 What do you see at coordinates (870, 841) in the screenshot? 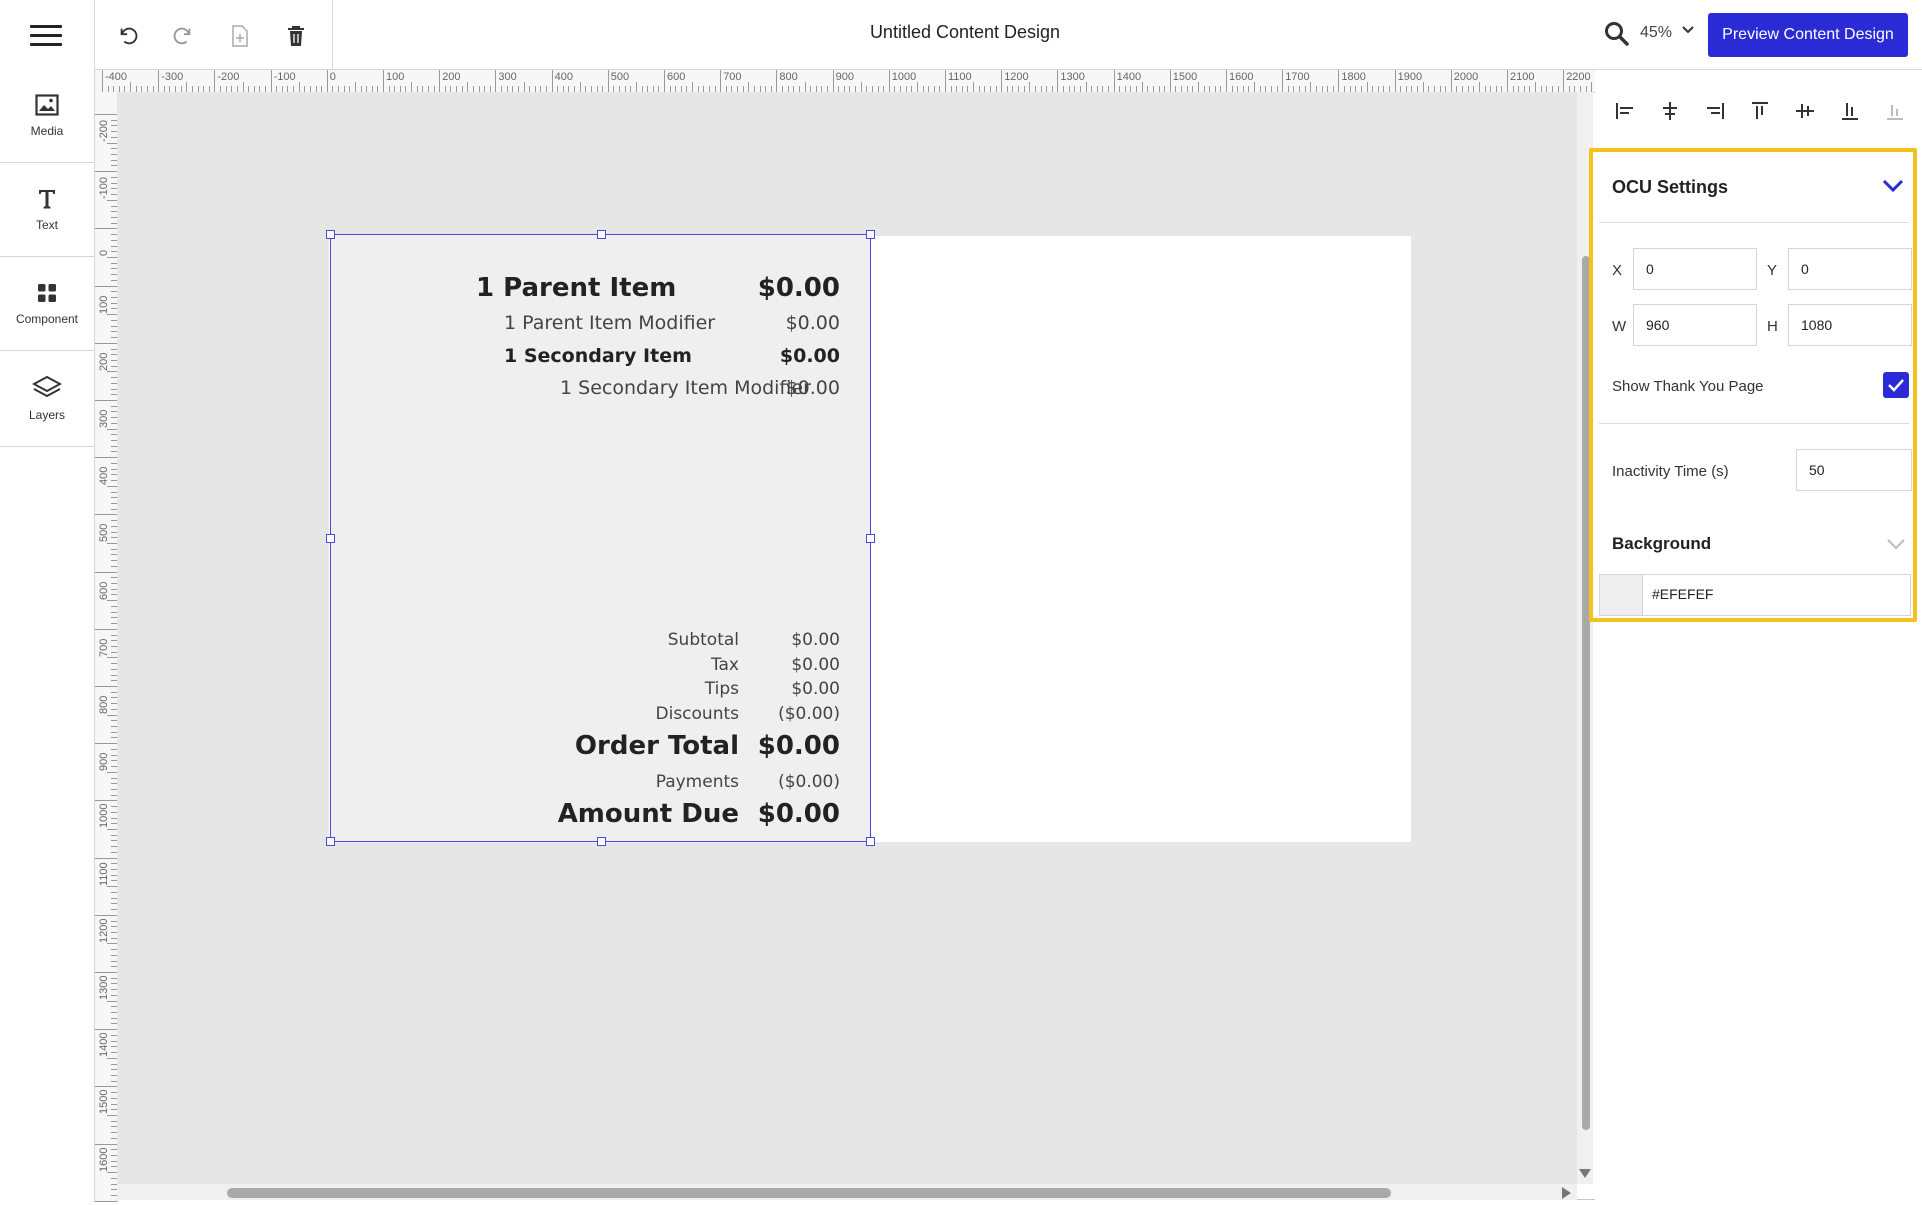
I see `resize-handle-bottom-right` at bounding box center [870, 841].